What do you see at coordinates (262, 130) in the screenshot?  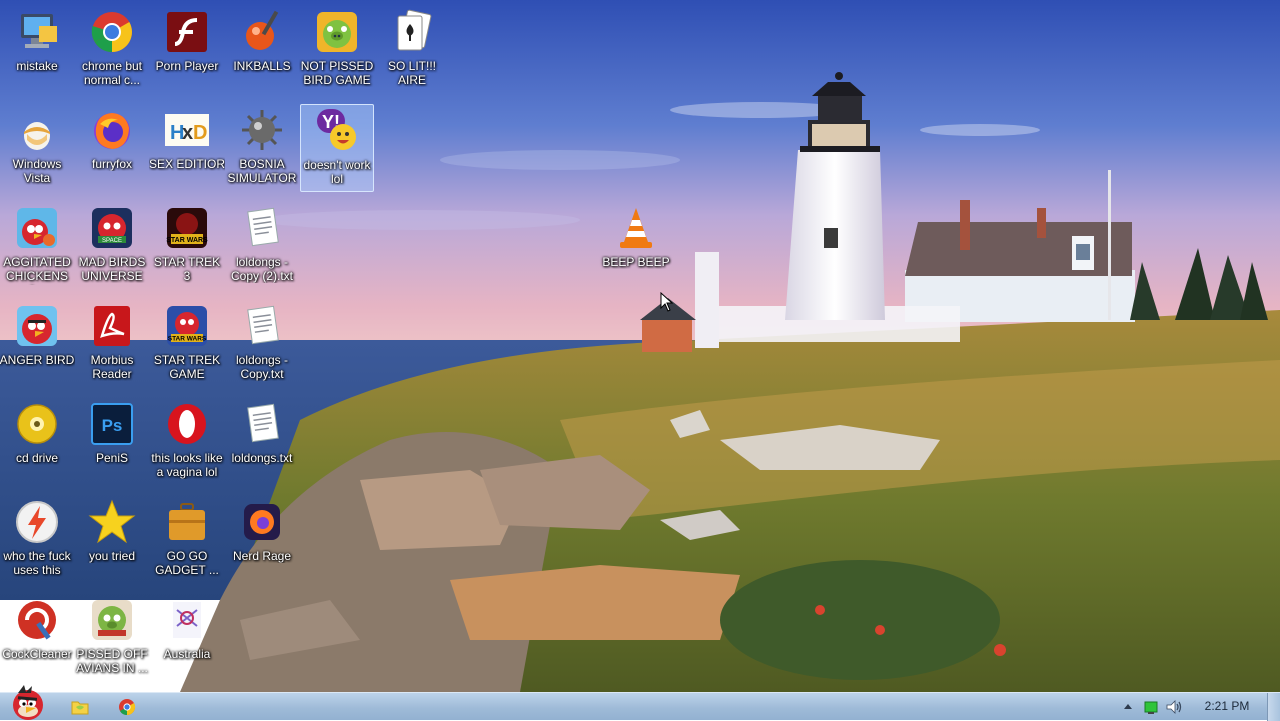 I see `mine-icon` at bounding box center [262, 130].